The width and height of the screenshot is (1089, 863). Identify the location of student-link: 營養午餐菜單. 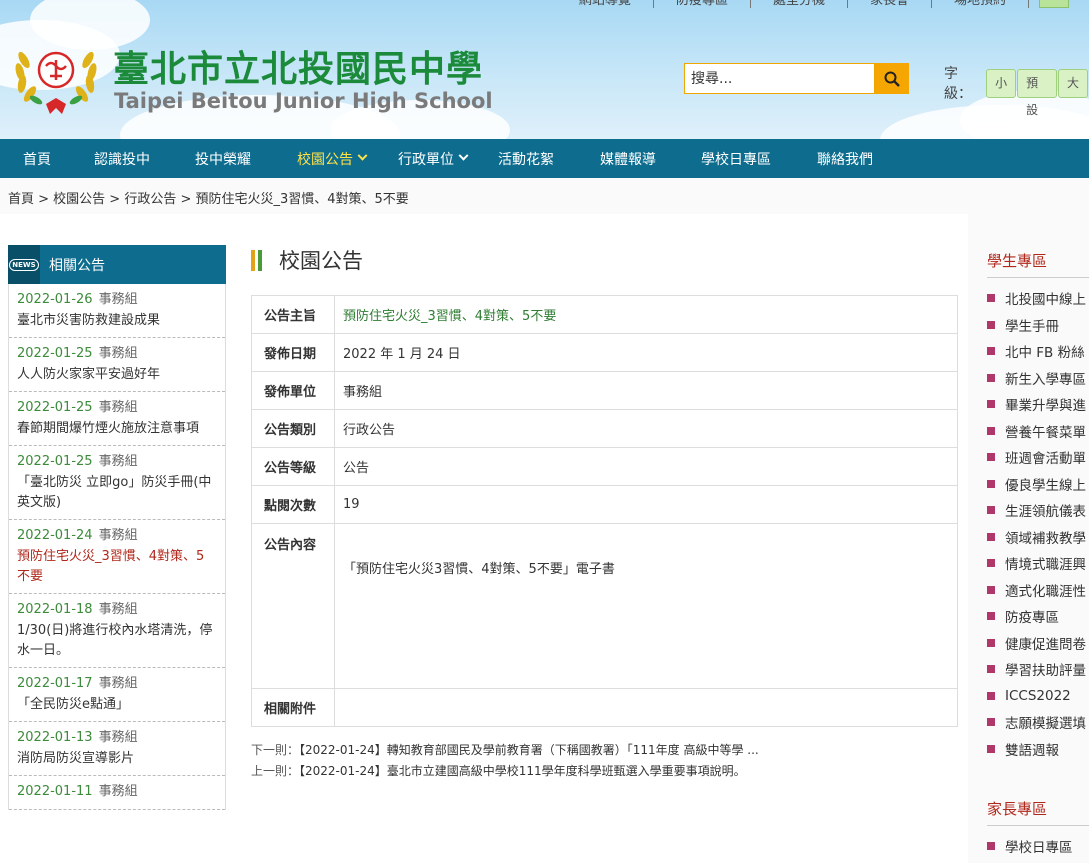
(1038, 431).